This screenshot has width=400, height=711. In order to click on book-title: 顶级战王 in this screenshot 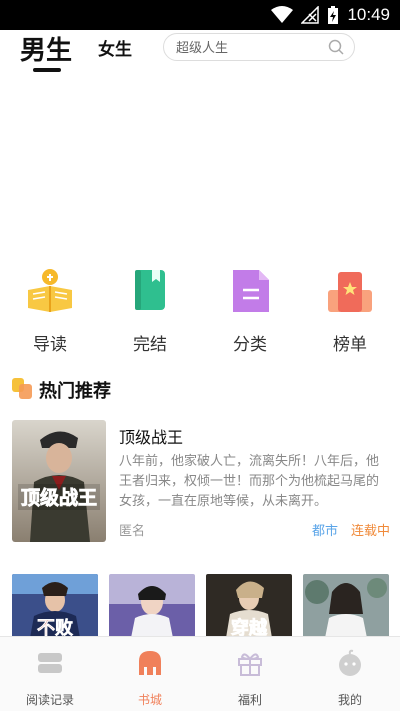, I will do `click(151, 436)`.